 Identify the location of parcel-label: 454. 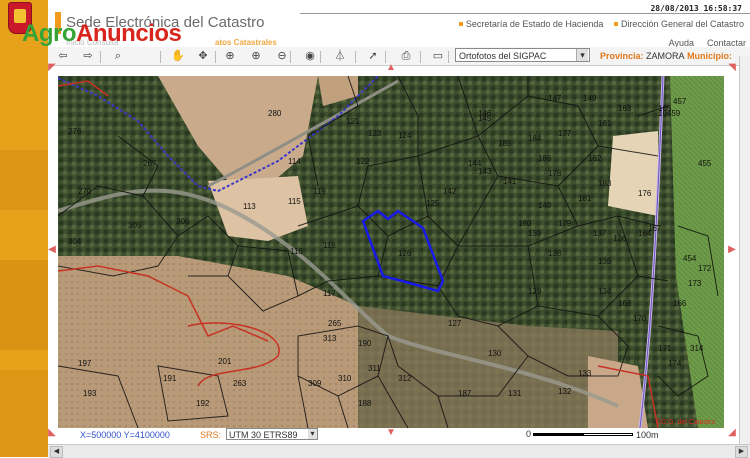
(690, 258).